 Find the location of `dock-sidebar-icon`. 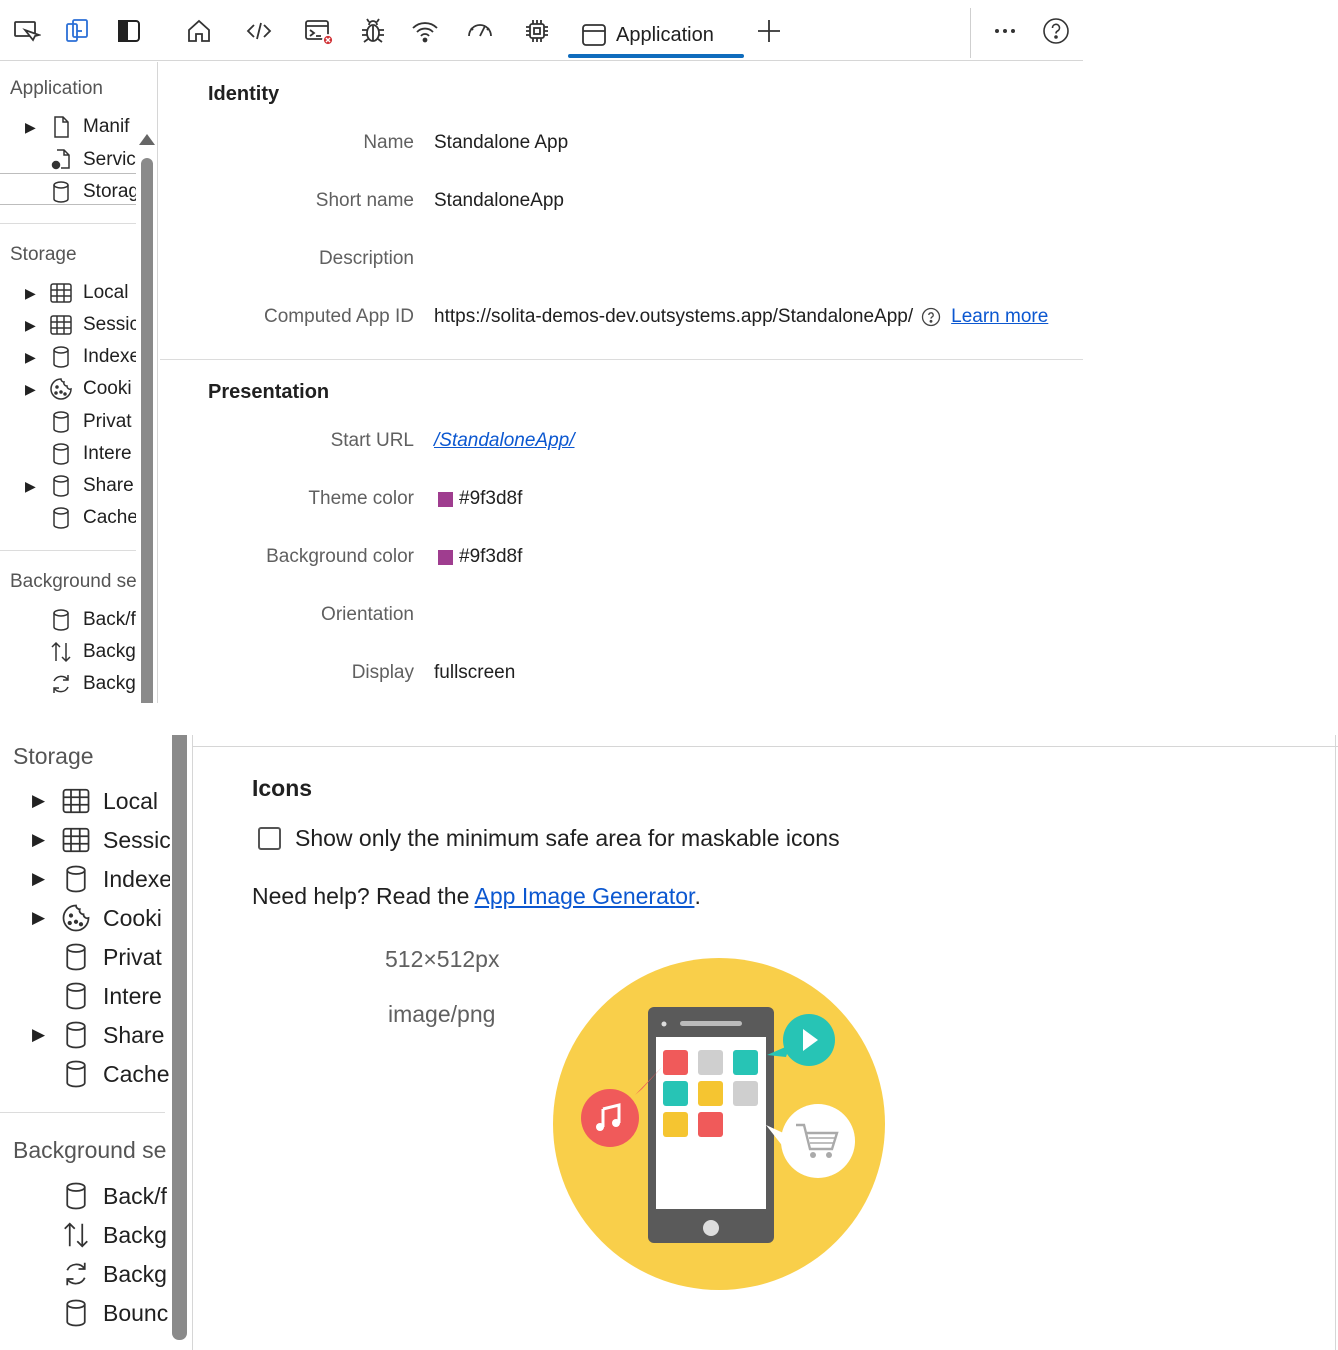

dock-sidebar-icon is located at coordinates (129, 31).